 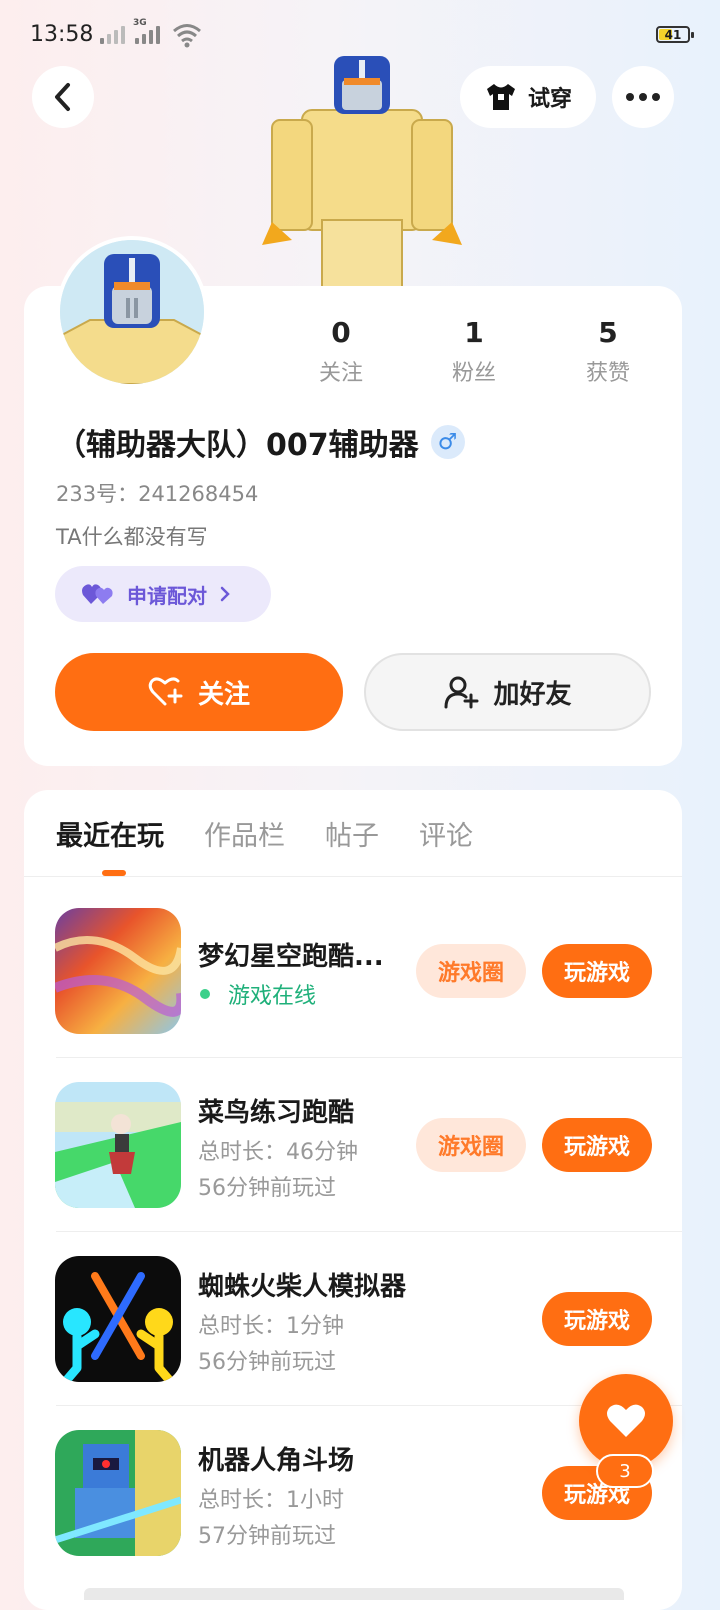 I want to click on game-online-status: 游戏在线, so click(x=257, y=994).